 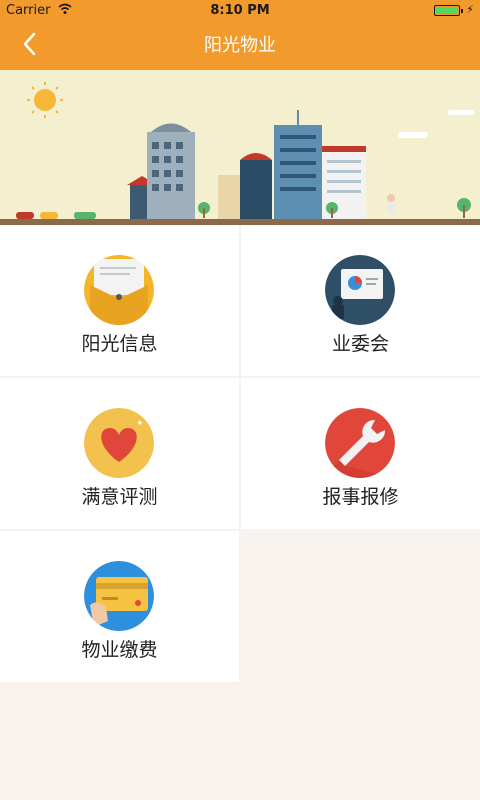 What do you see at coordinates (360, 497) in the screenshot?
I see `menu-item-label: 报事报修` at bounding box center [360, 497].